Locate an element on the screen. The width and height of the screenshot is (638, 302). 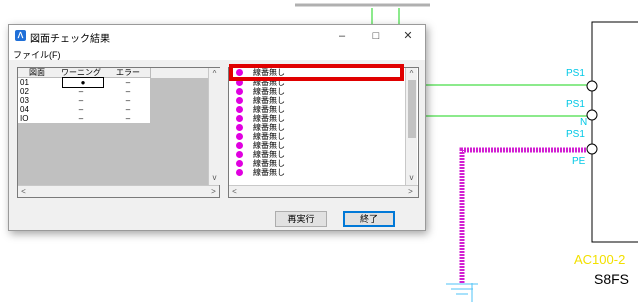
terminal-pe is located at coordinates (592, 149).